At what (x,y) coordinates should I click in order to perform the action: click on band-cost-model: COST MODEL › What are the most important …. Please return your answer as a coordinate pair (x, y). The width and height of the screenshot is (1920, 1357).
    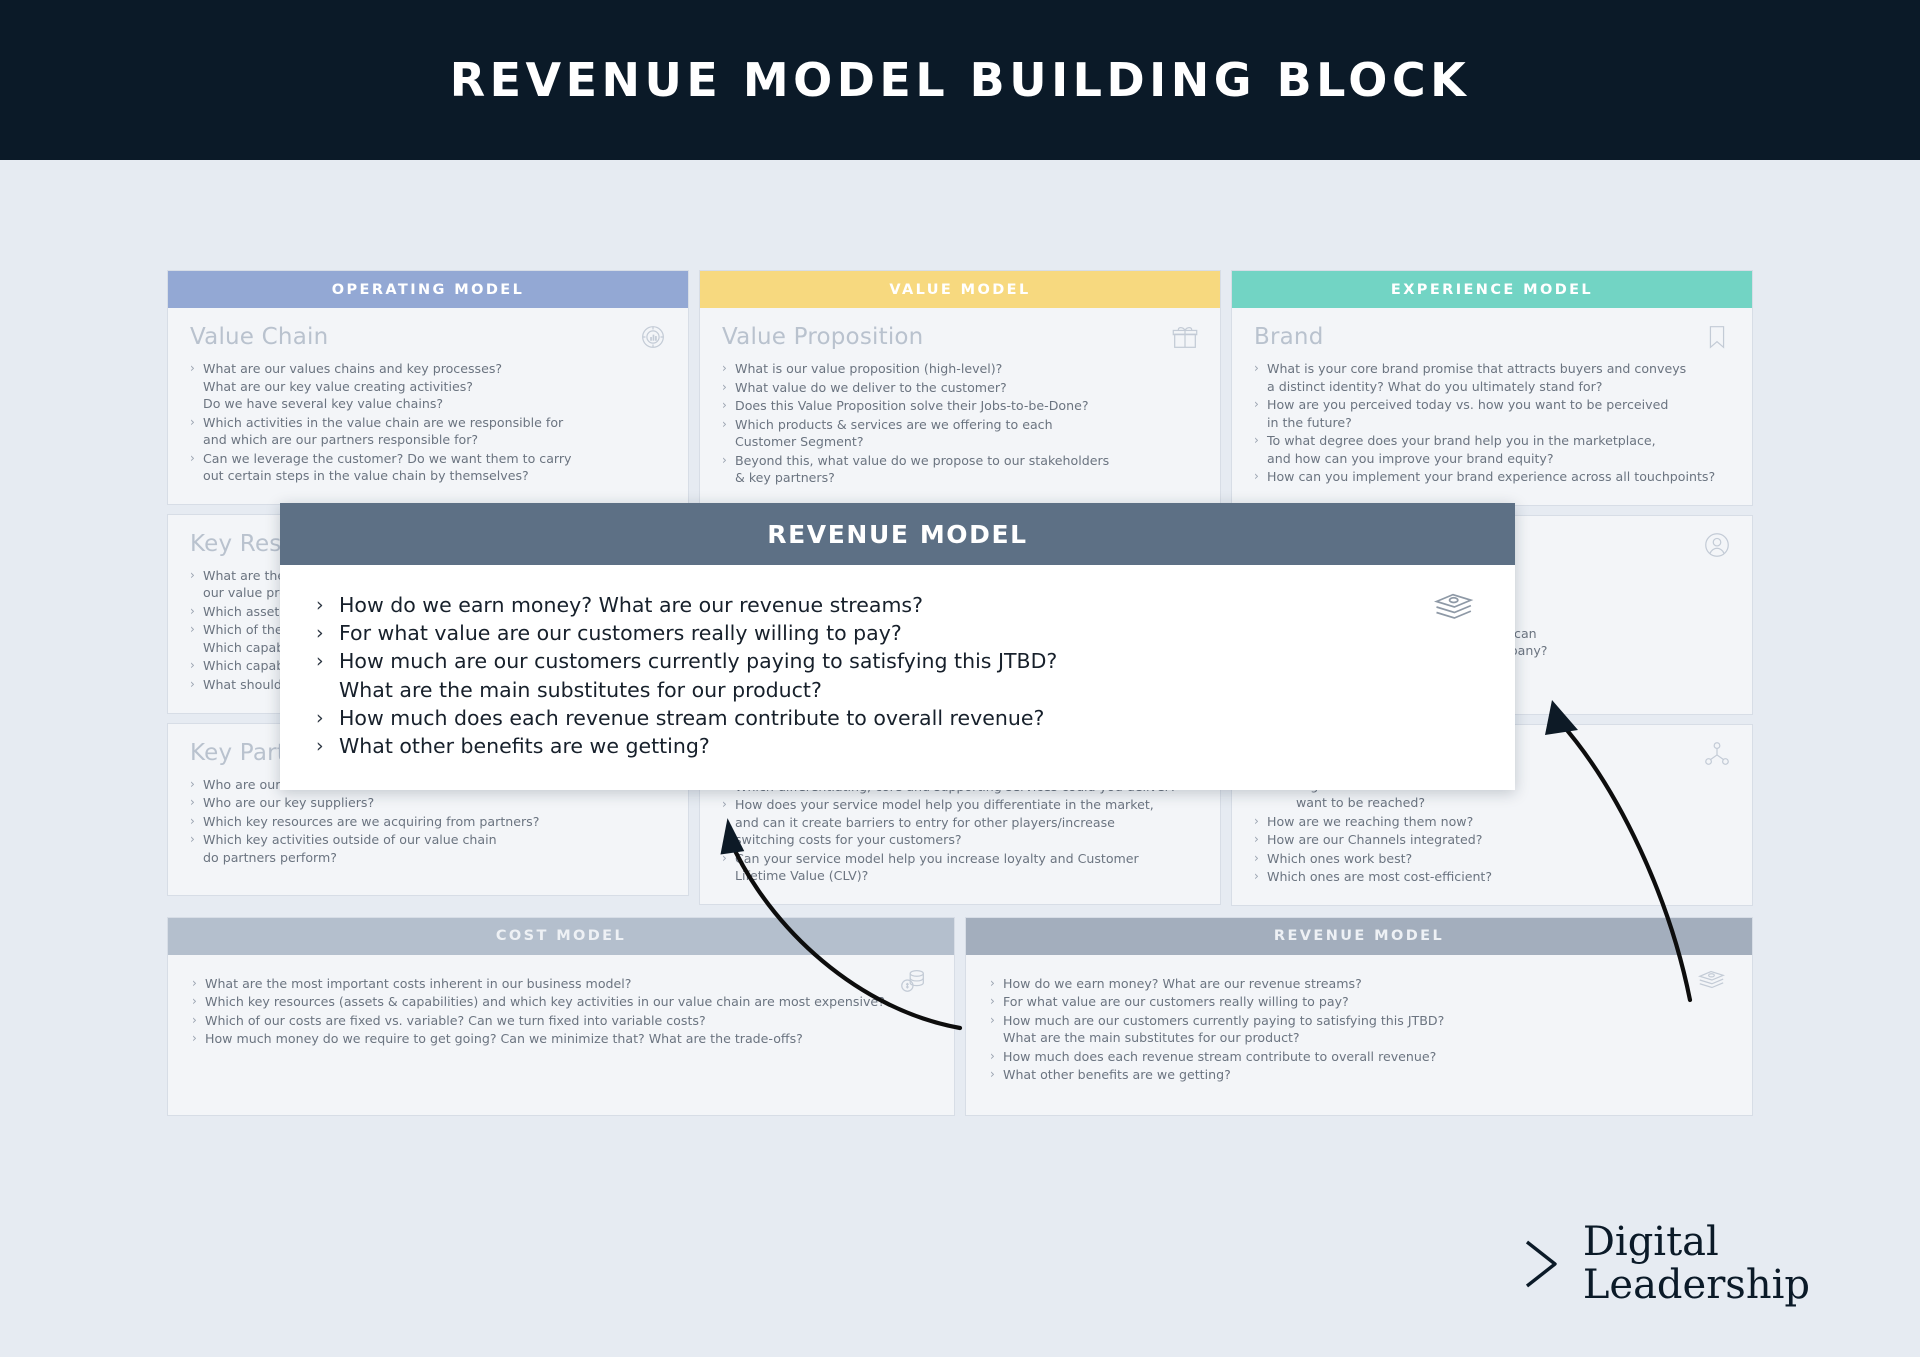
    Looking at the image, I should click on (561, 1016).